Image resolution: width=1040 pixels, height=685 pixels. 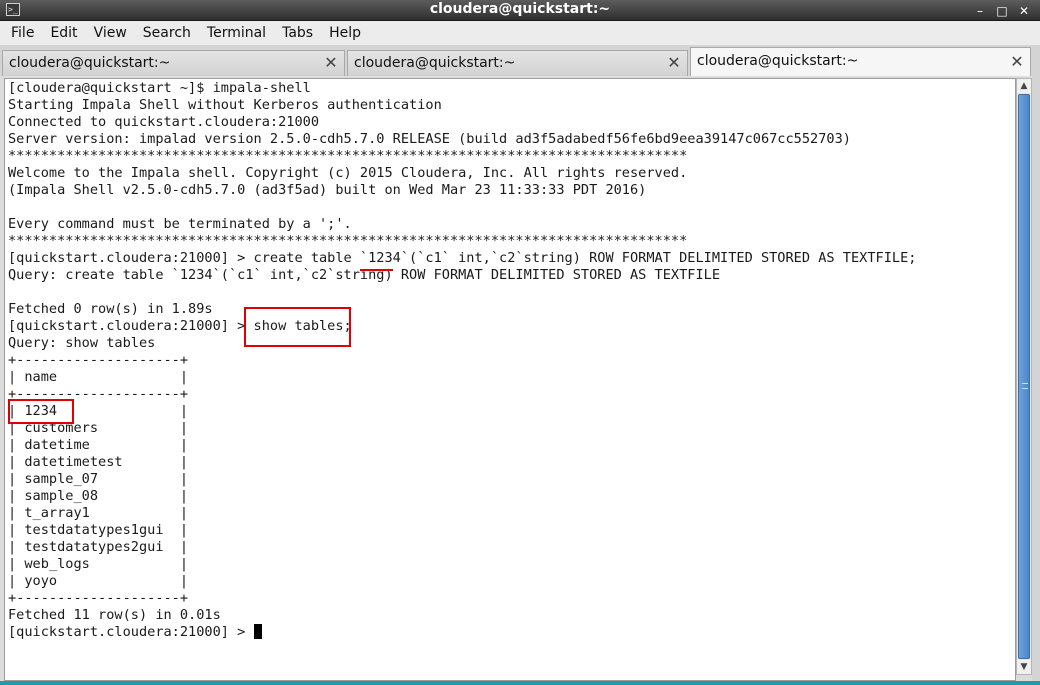 What do you see at coordinates (345, 33) in the screenshot?
I see `menu-help: Help` at bounding box center [345, 33].